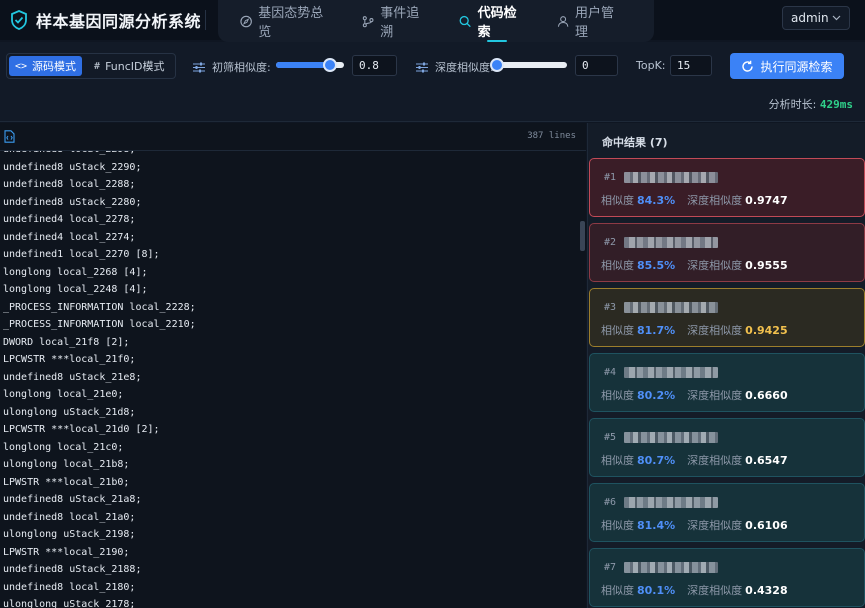  I want to click on code-panel-header: 387 lines, so click(293, 137).